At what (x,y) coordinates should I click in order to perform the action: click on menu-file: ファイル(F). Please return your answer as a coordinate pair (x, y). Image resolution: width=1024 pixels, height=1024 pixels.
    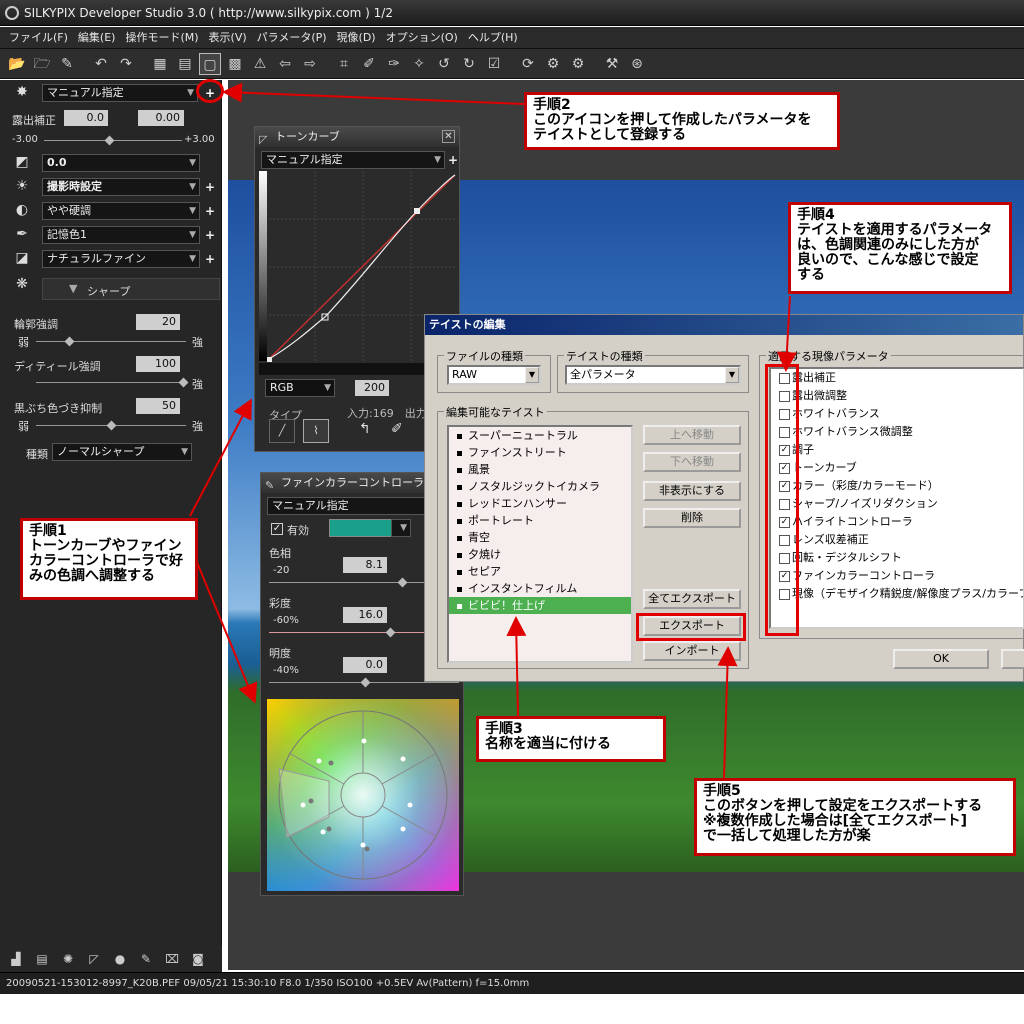
    Looking at the image, I should click on (38, 37).